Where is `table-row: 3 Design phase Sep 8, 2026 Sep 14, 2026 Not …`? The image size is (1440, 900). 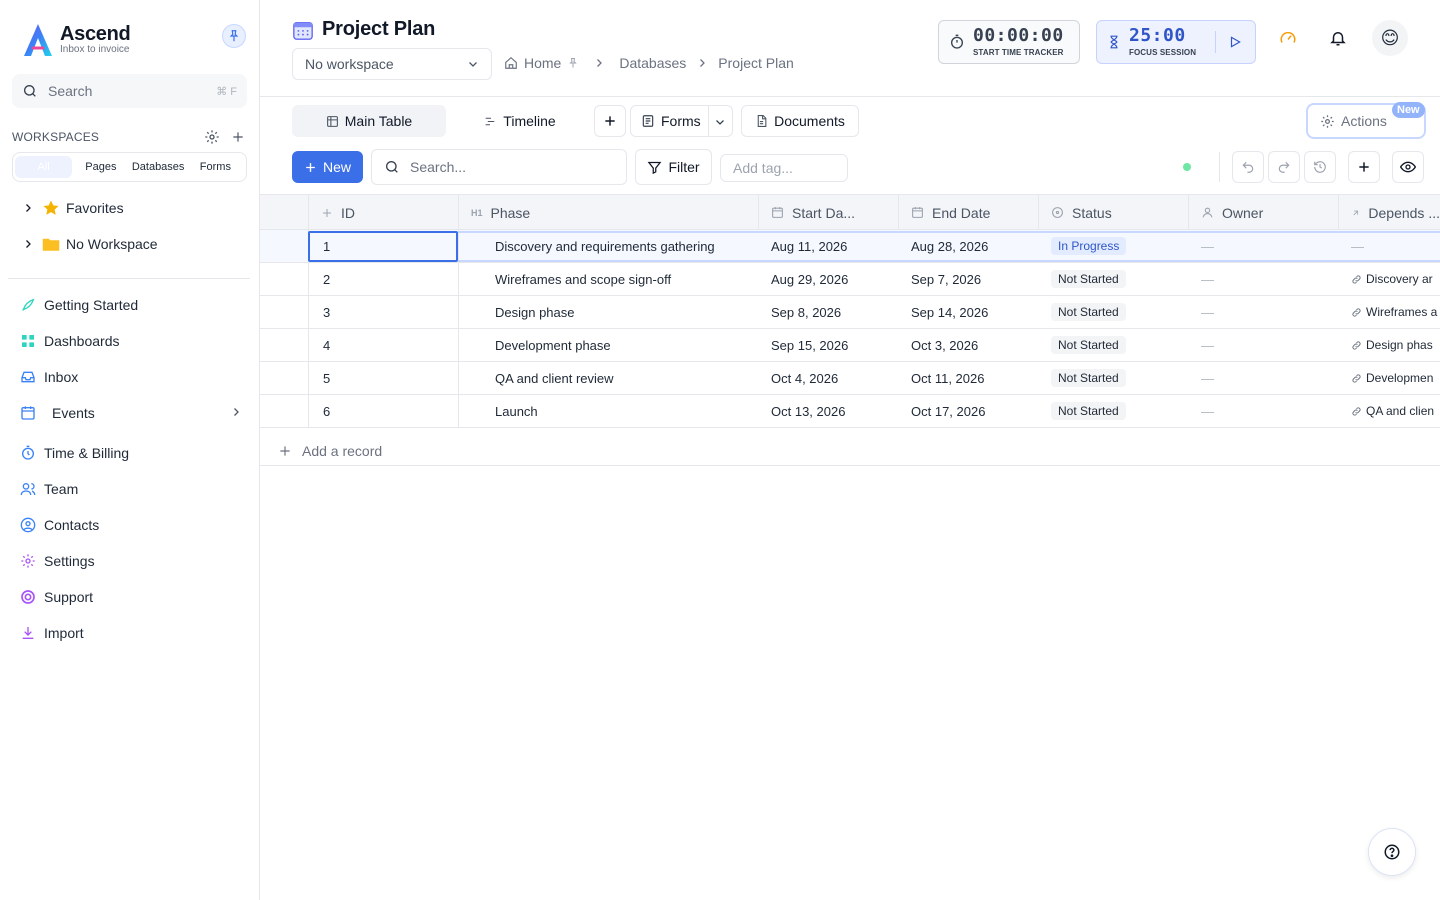 table-row: 3 Design phase Sep 8, 2026 Sep 14, 2026 Not … is located at coordinates (850, 312).